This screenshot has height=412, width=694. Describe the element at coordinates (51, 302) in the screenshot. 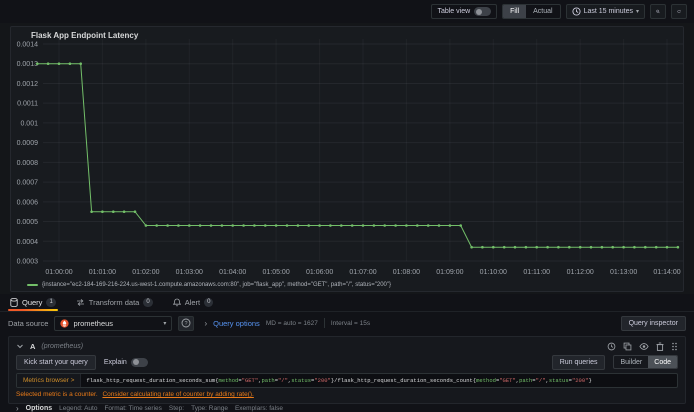

I see `tab-query-count: 1` at that location.